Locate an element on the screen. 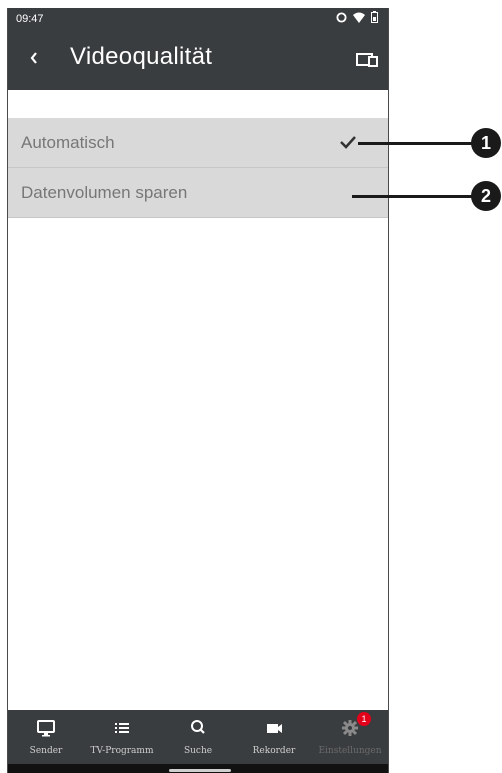  wifi-icon is located at coordinates (359, 17).